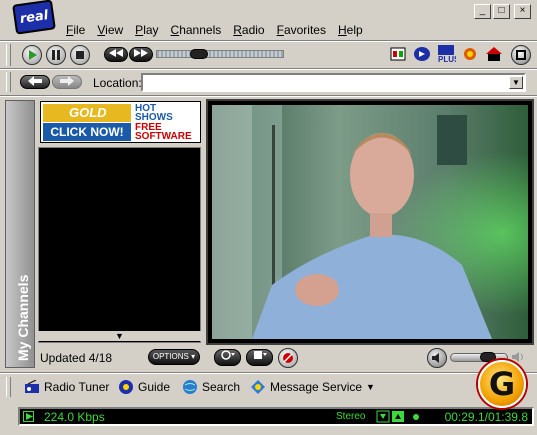 The height and width of the screenshot is (435, 537). I want to click on forward-button, so click(67, 82).